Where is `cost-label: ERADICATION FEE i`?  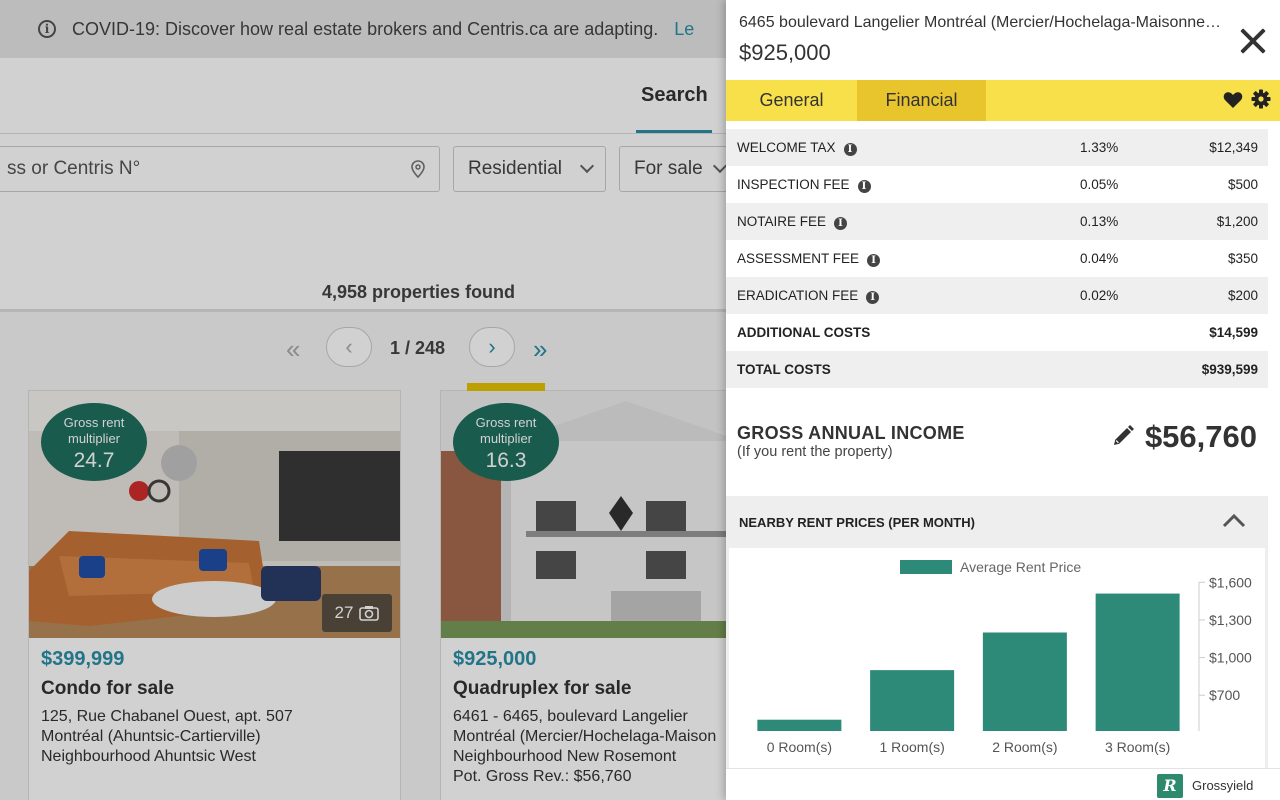 cost-label: ERADICATION FEE i is located at coordinates (808, 296).